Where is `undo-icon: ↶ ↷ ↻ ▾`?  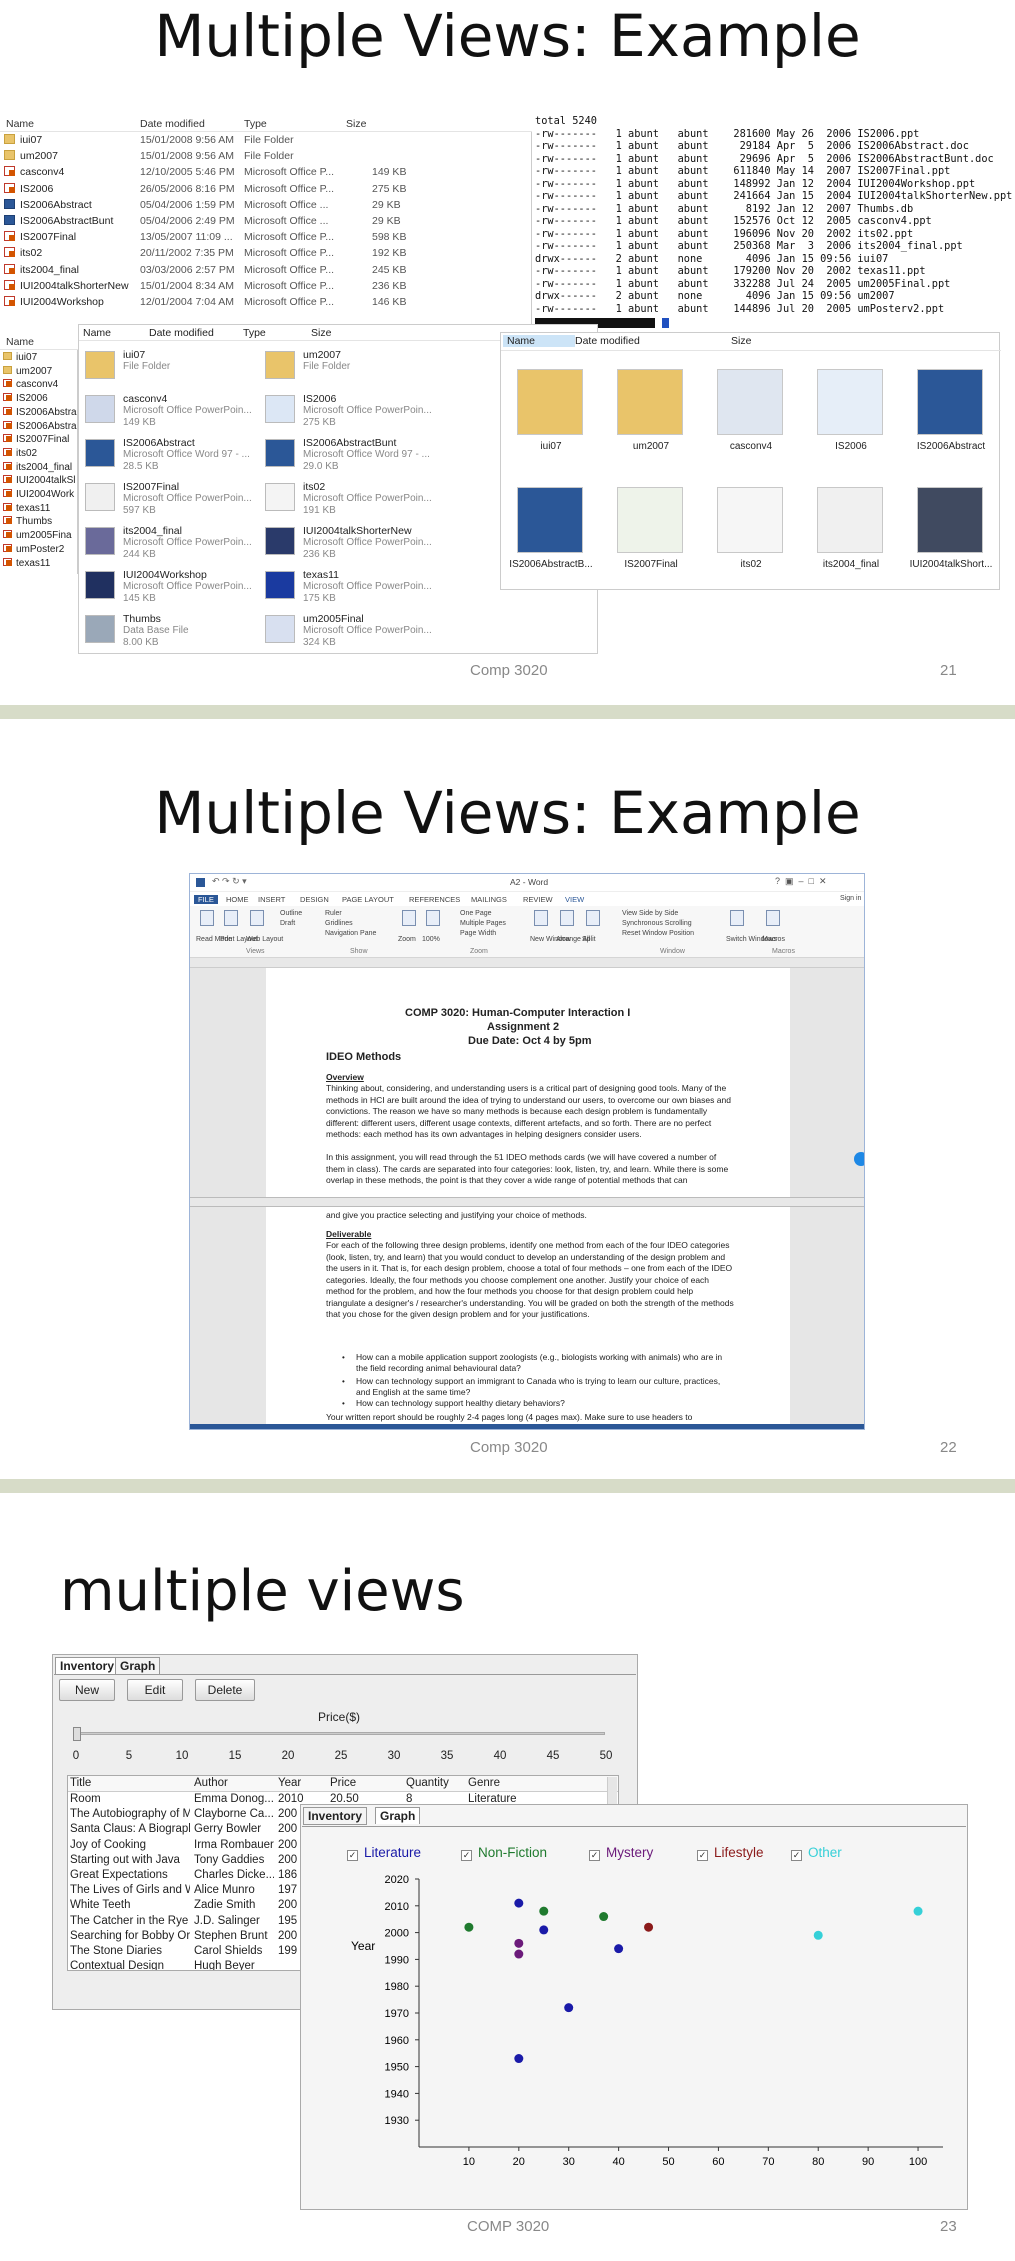 undo-icon: ↶ ↷ ↻ ▾ is located at coordinates (229, 881).